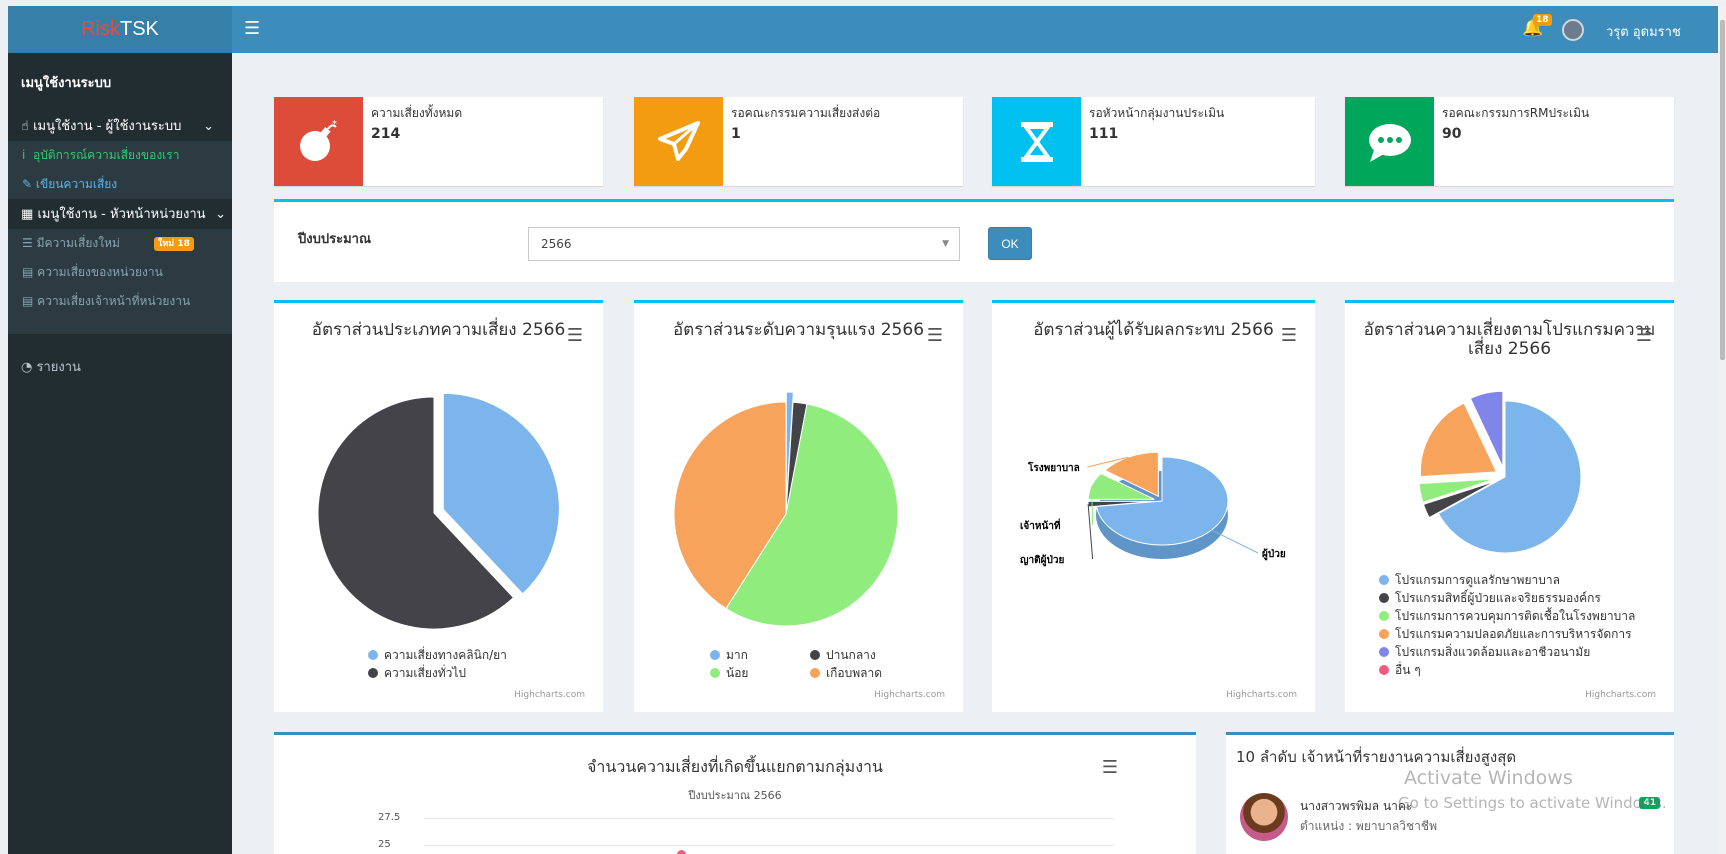 This screenshot has height=854, width=1726. Describe the element at coordinates (1542, 20) in the screenshot. I see `notification-badge: 18` at that location.